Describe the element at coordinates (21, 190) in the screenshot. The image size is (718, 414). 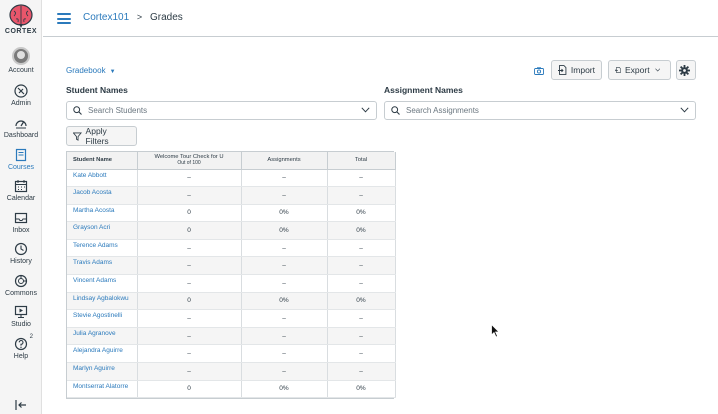
I see `nav-calendar: Calendar` at that location.